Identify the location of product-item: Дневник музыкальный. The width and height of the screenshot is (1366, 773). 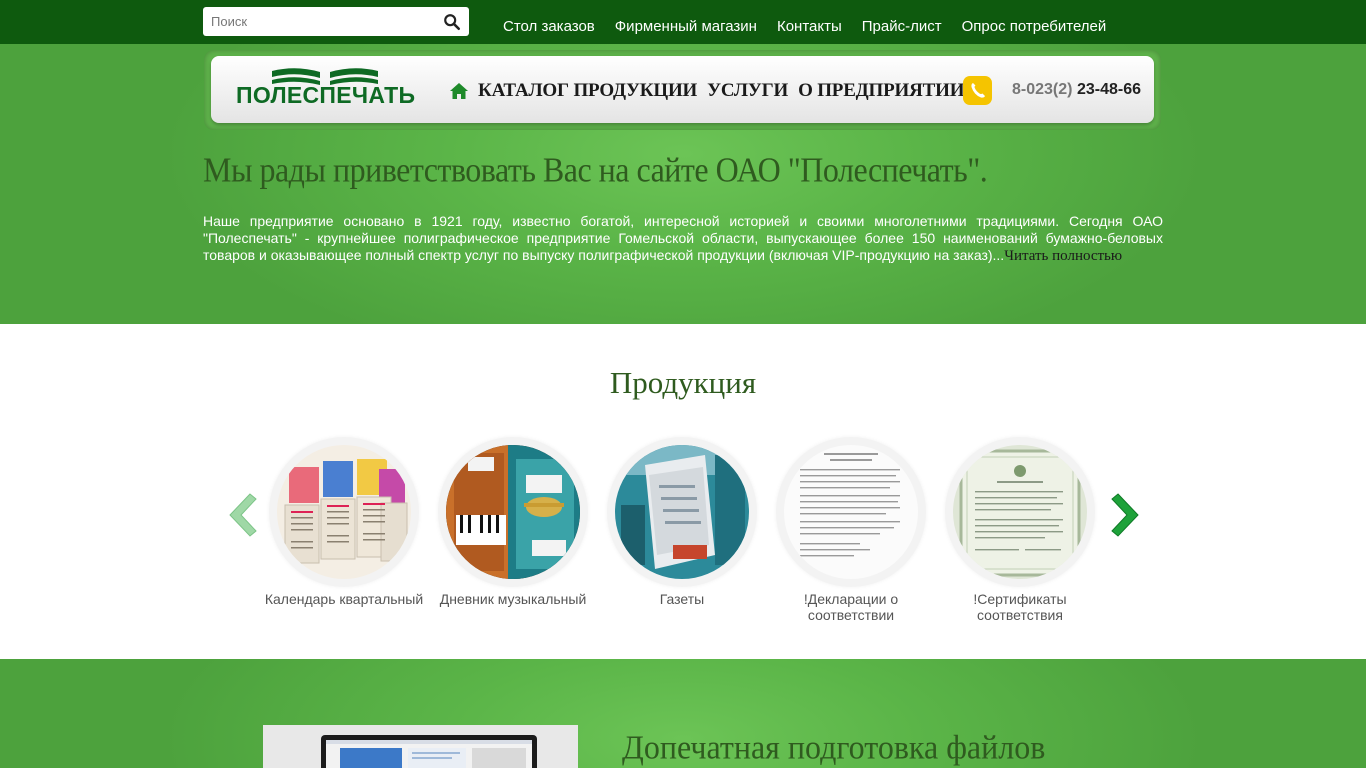
(513, 522).